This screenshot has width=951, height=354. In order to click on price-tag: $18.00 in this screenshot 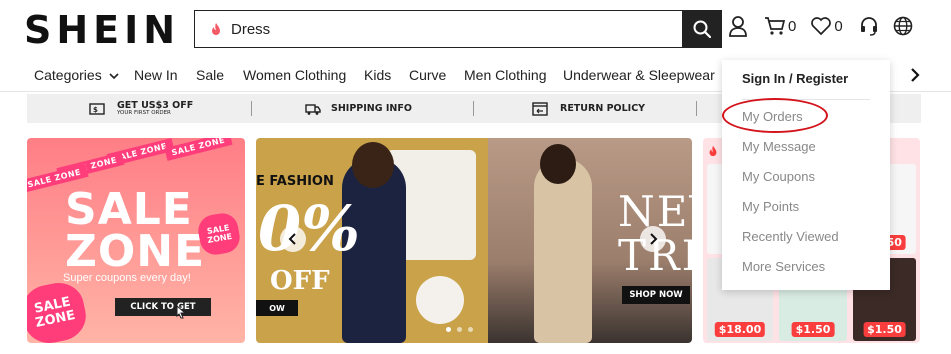, I will do `click(740, 329)`.